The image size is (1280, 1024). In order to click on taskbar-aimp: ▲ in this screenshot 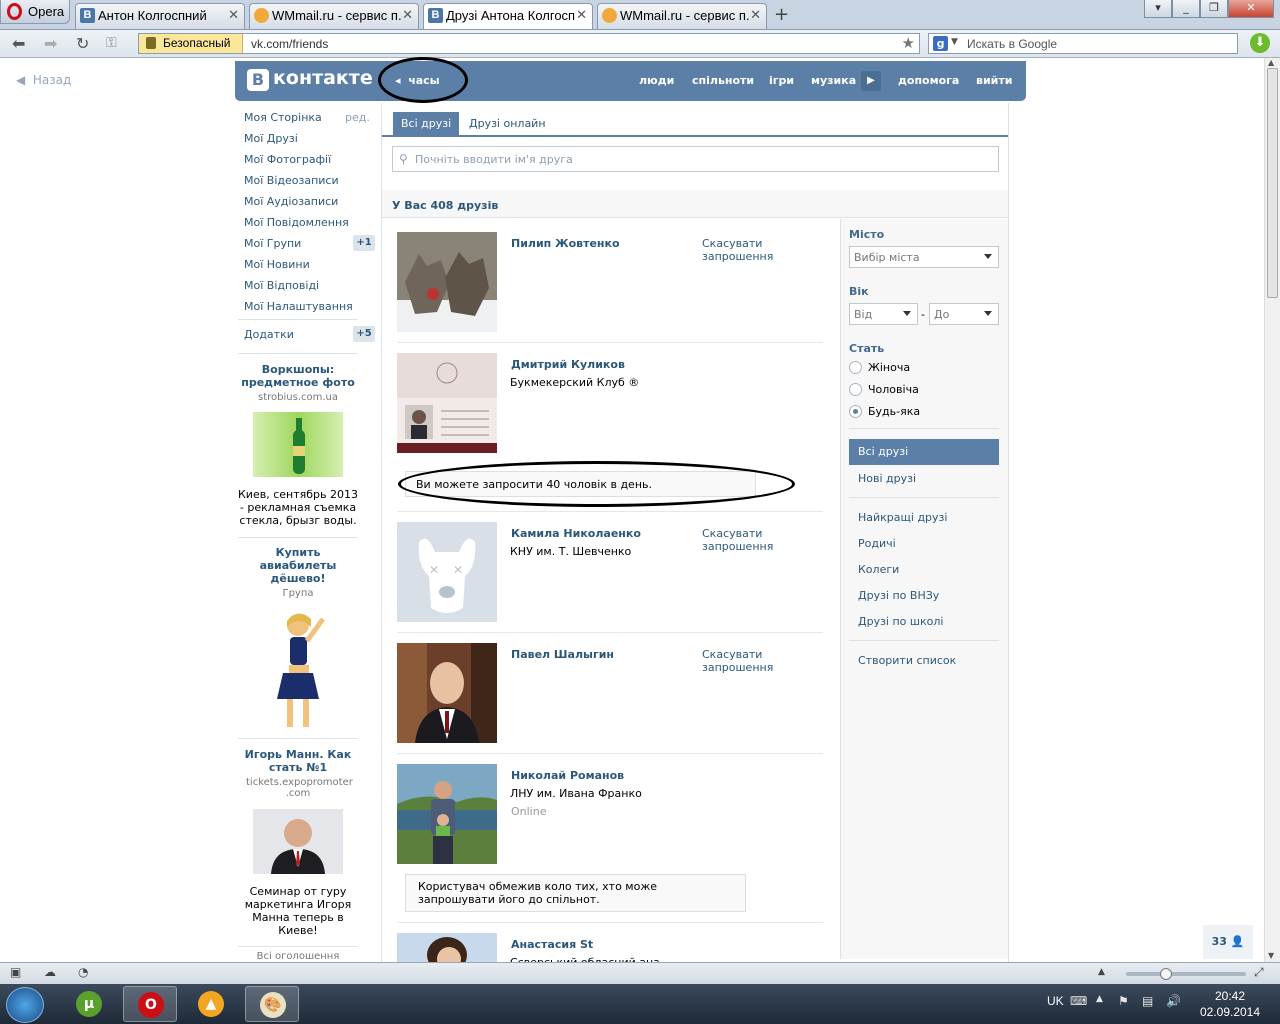, I will do `click(211, 1004)`.